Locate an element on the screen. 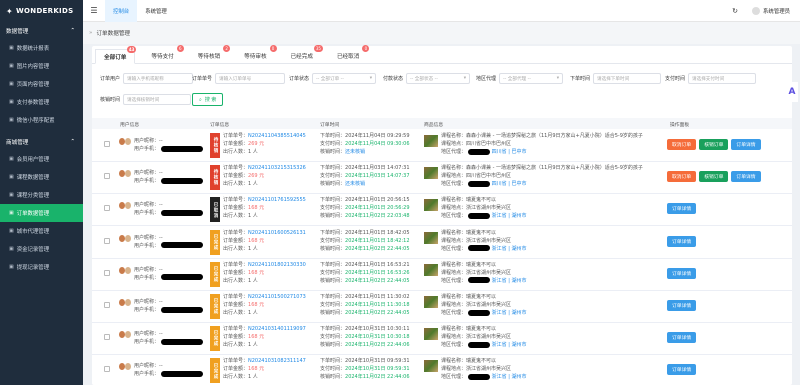 The width and height of the screenshot is (800, 385). nav-item-label: 资金记录管理 is located at coordinates (33, 250).